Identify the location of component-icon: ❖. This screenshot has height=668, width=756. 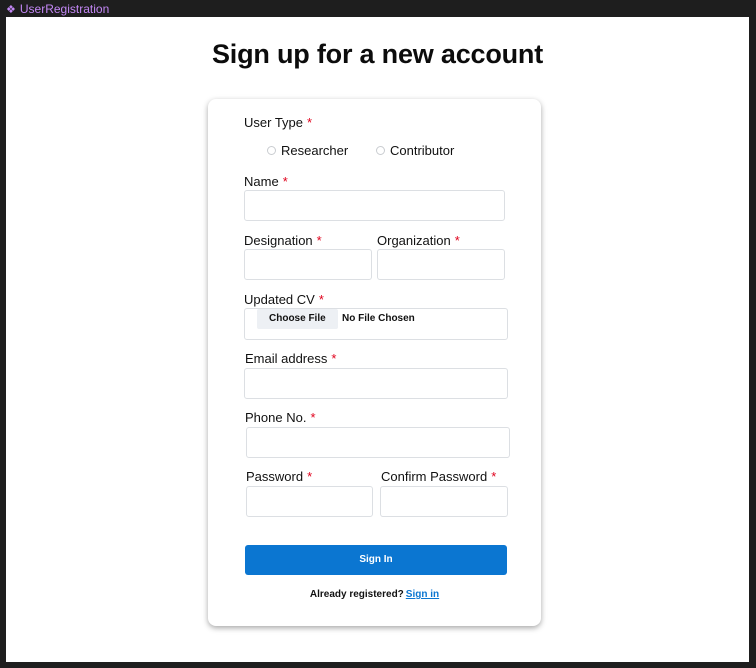
(11, 9).